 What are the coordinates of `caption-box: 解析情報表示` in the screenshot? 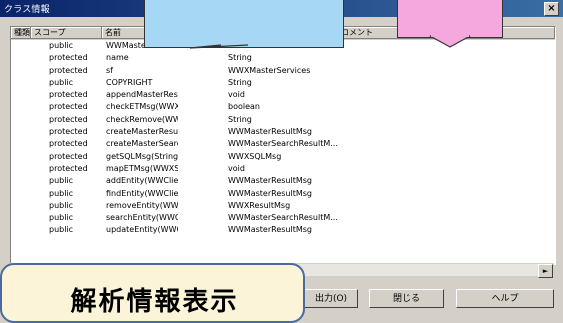 It's located at (152, 293).